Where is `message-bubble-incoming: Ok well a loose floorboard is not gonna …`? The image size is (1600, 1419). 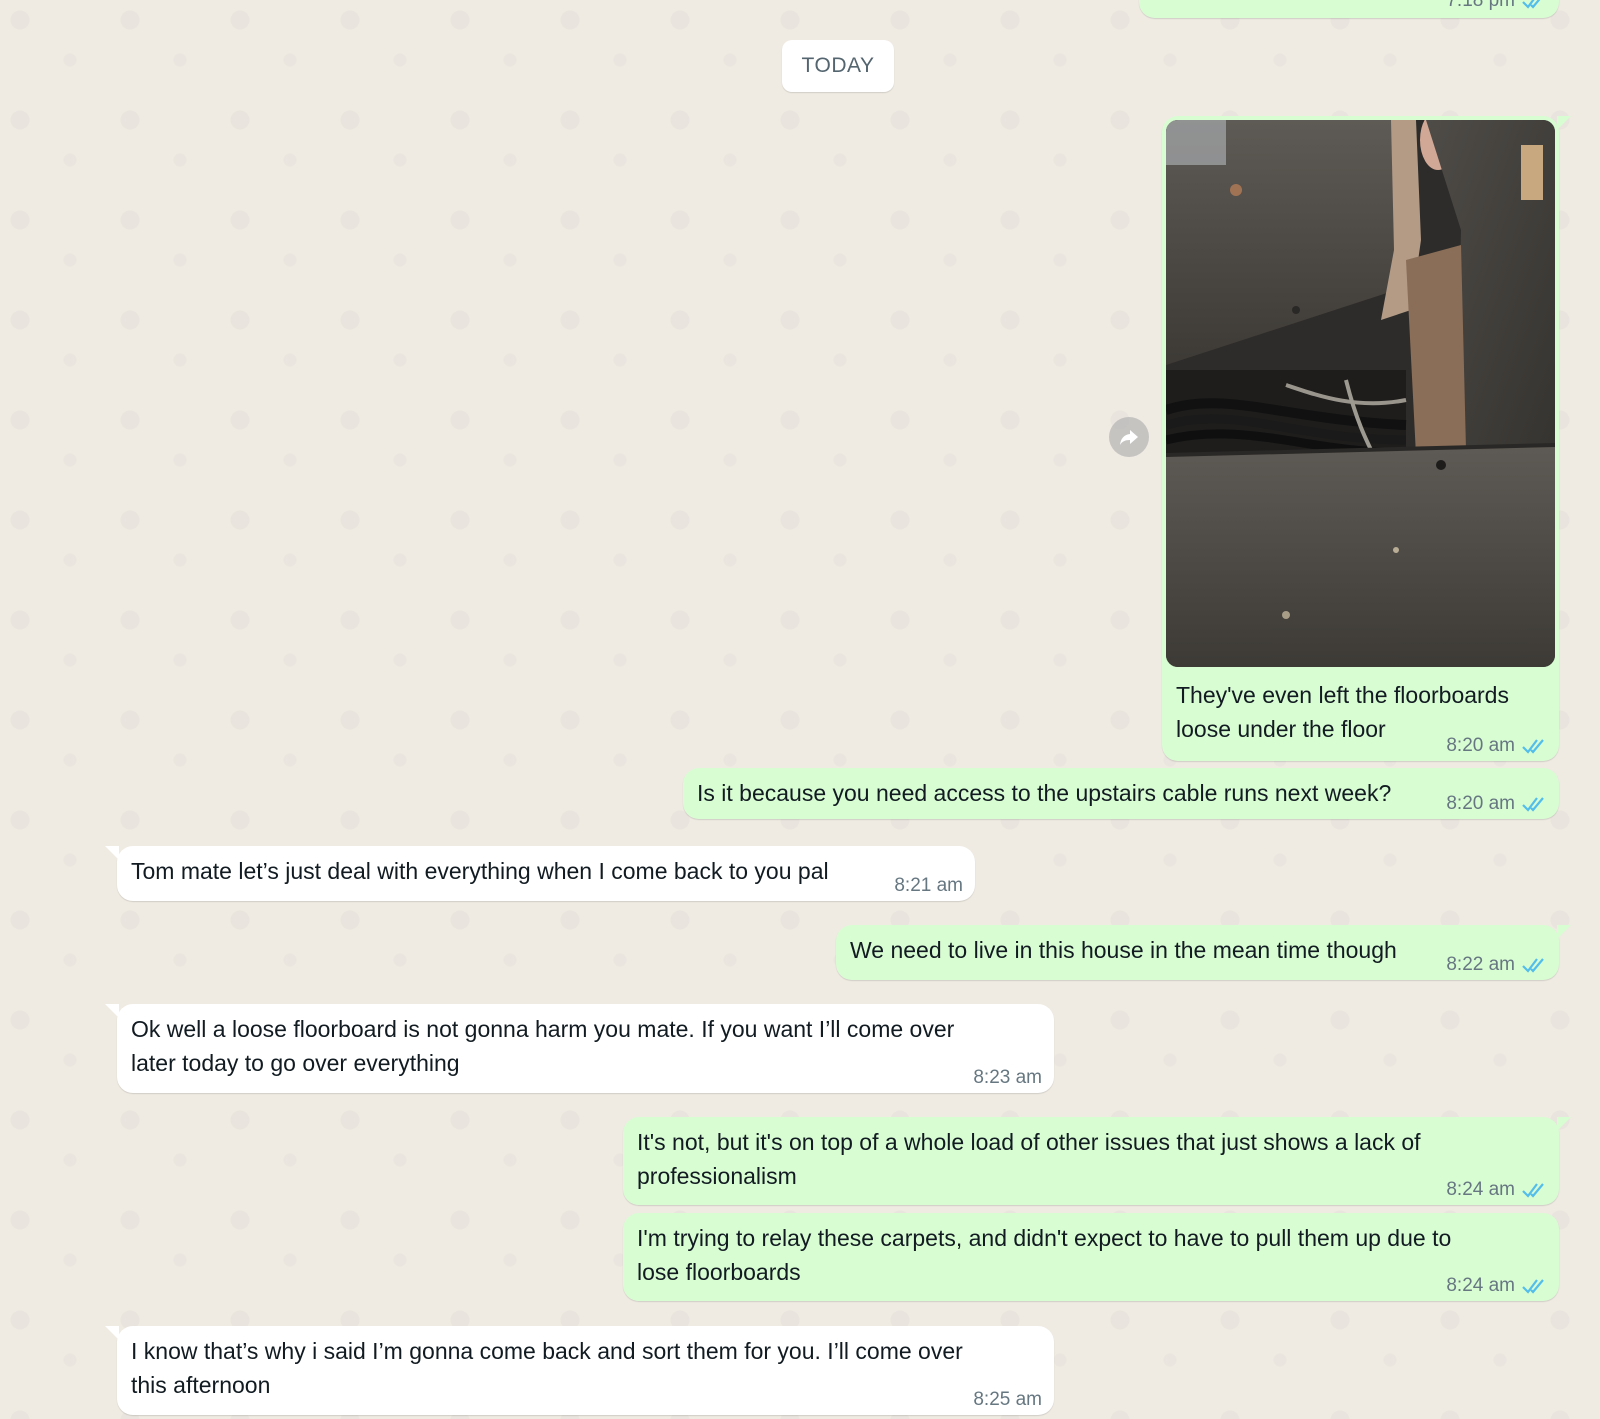 message-bubble-incoming: Ok well a loose floorboard is not gonna … is located at coordinates (579, 1048).